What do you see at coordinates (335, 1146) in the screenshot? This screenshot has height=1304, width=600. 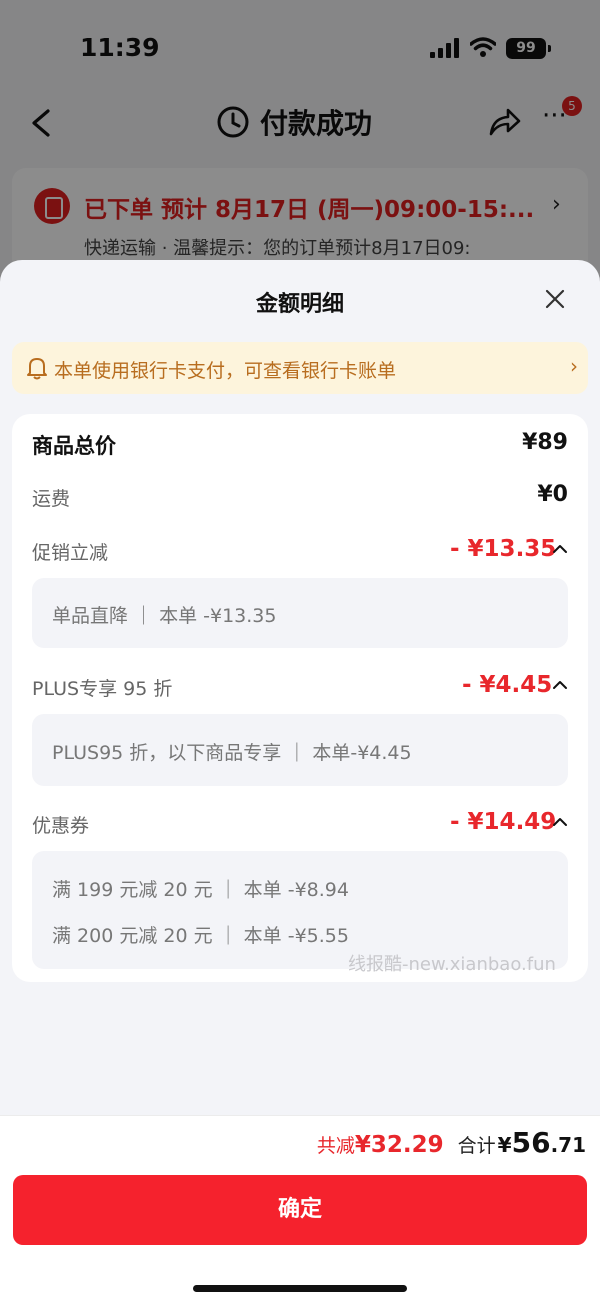 I see `saved-label: 共减` at bounding box center [335, 1146].